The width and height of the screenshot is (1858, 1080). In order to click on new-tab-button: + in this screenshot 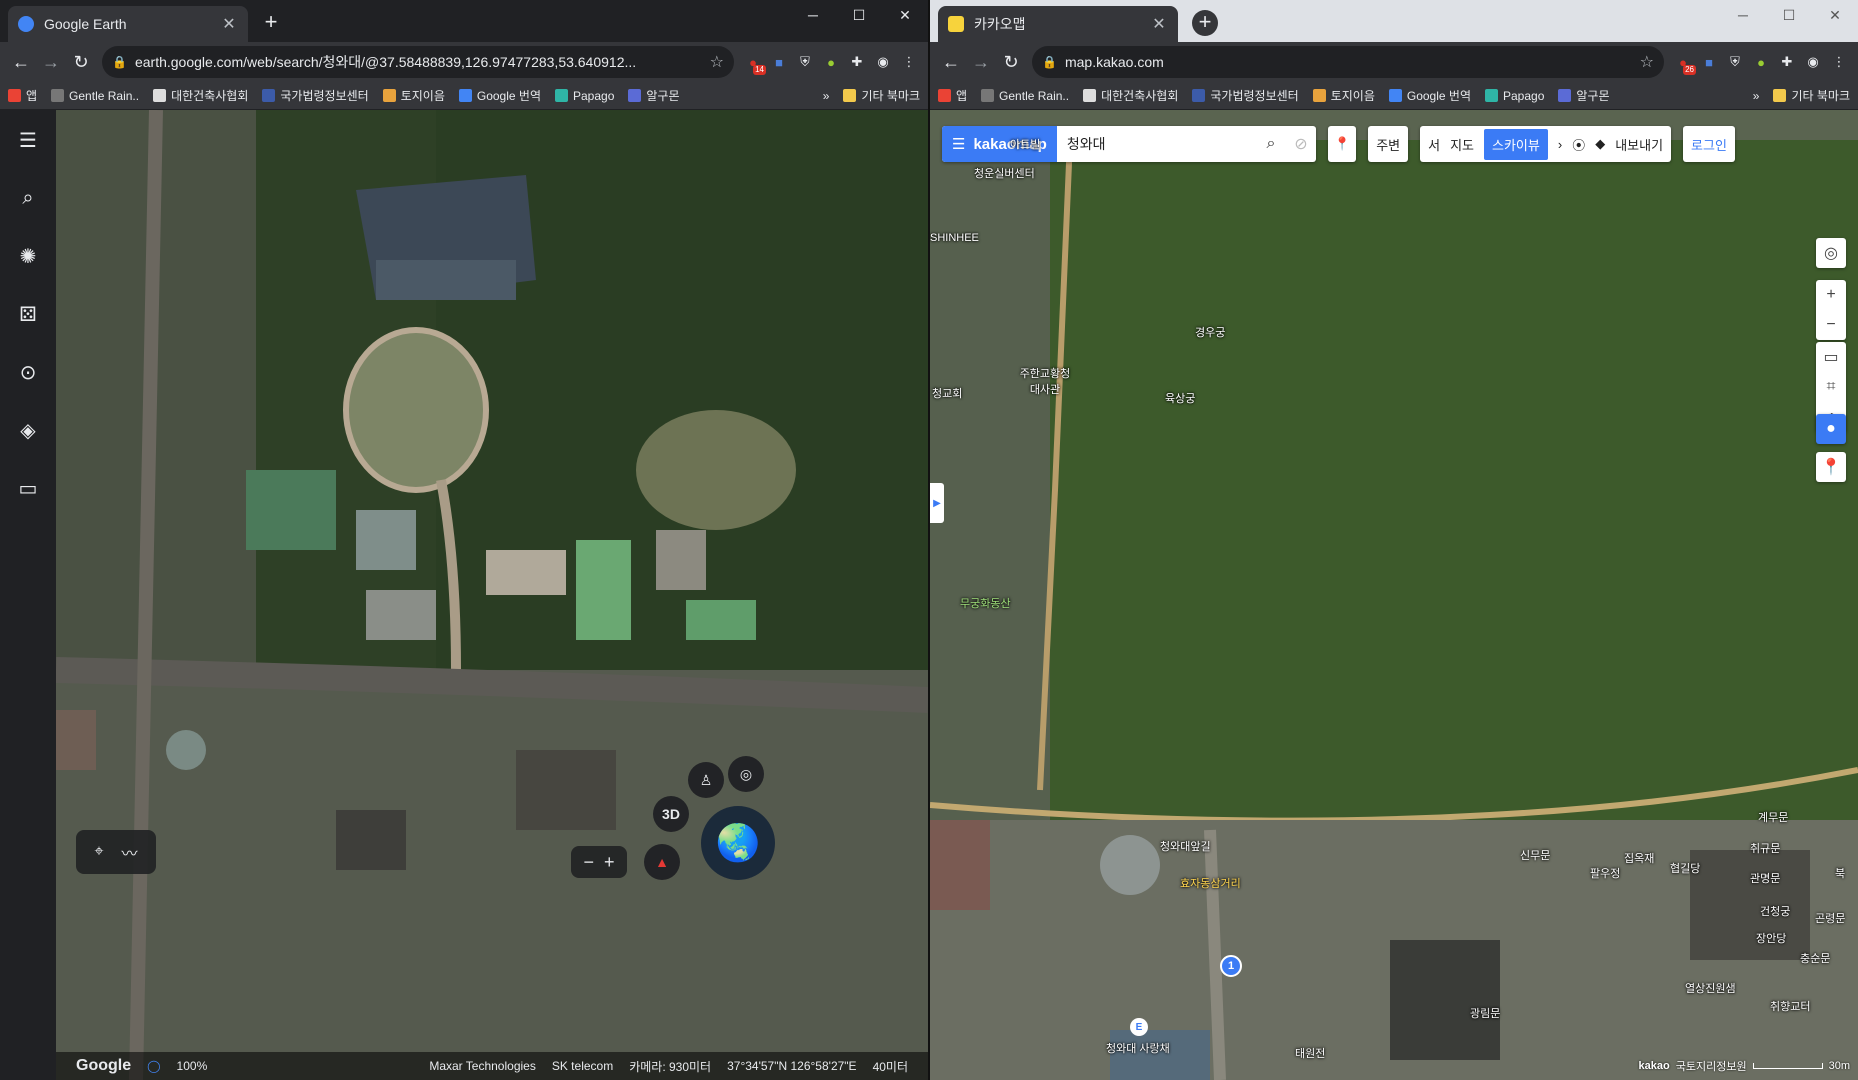, I will do `click(1205, 23)`.